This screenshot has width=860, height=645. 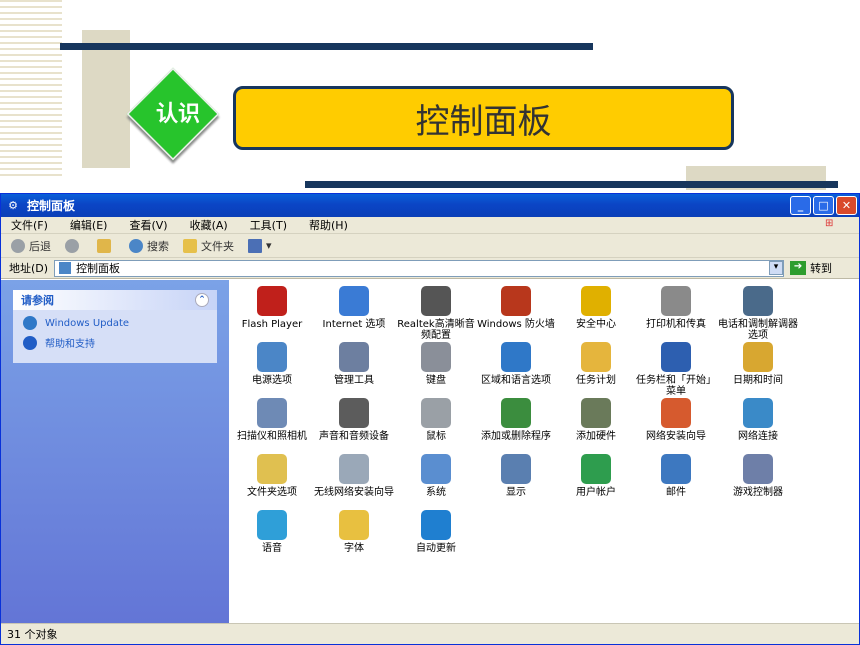 What do you see at coordinates (29, 225) in the screenshot?
I see `menu-file: 文件(F)` at bounding box center [29, 225].